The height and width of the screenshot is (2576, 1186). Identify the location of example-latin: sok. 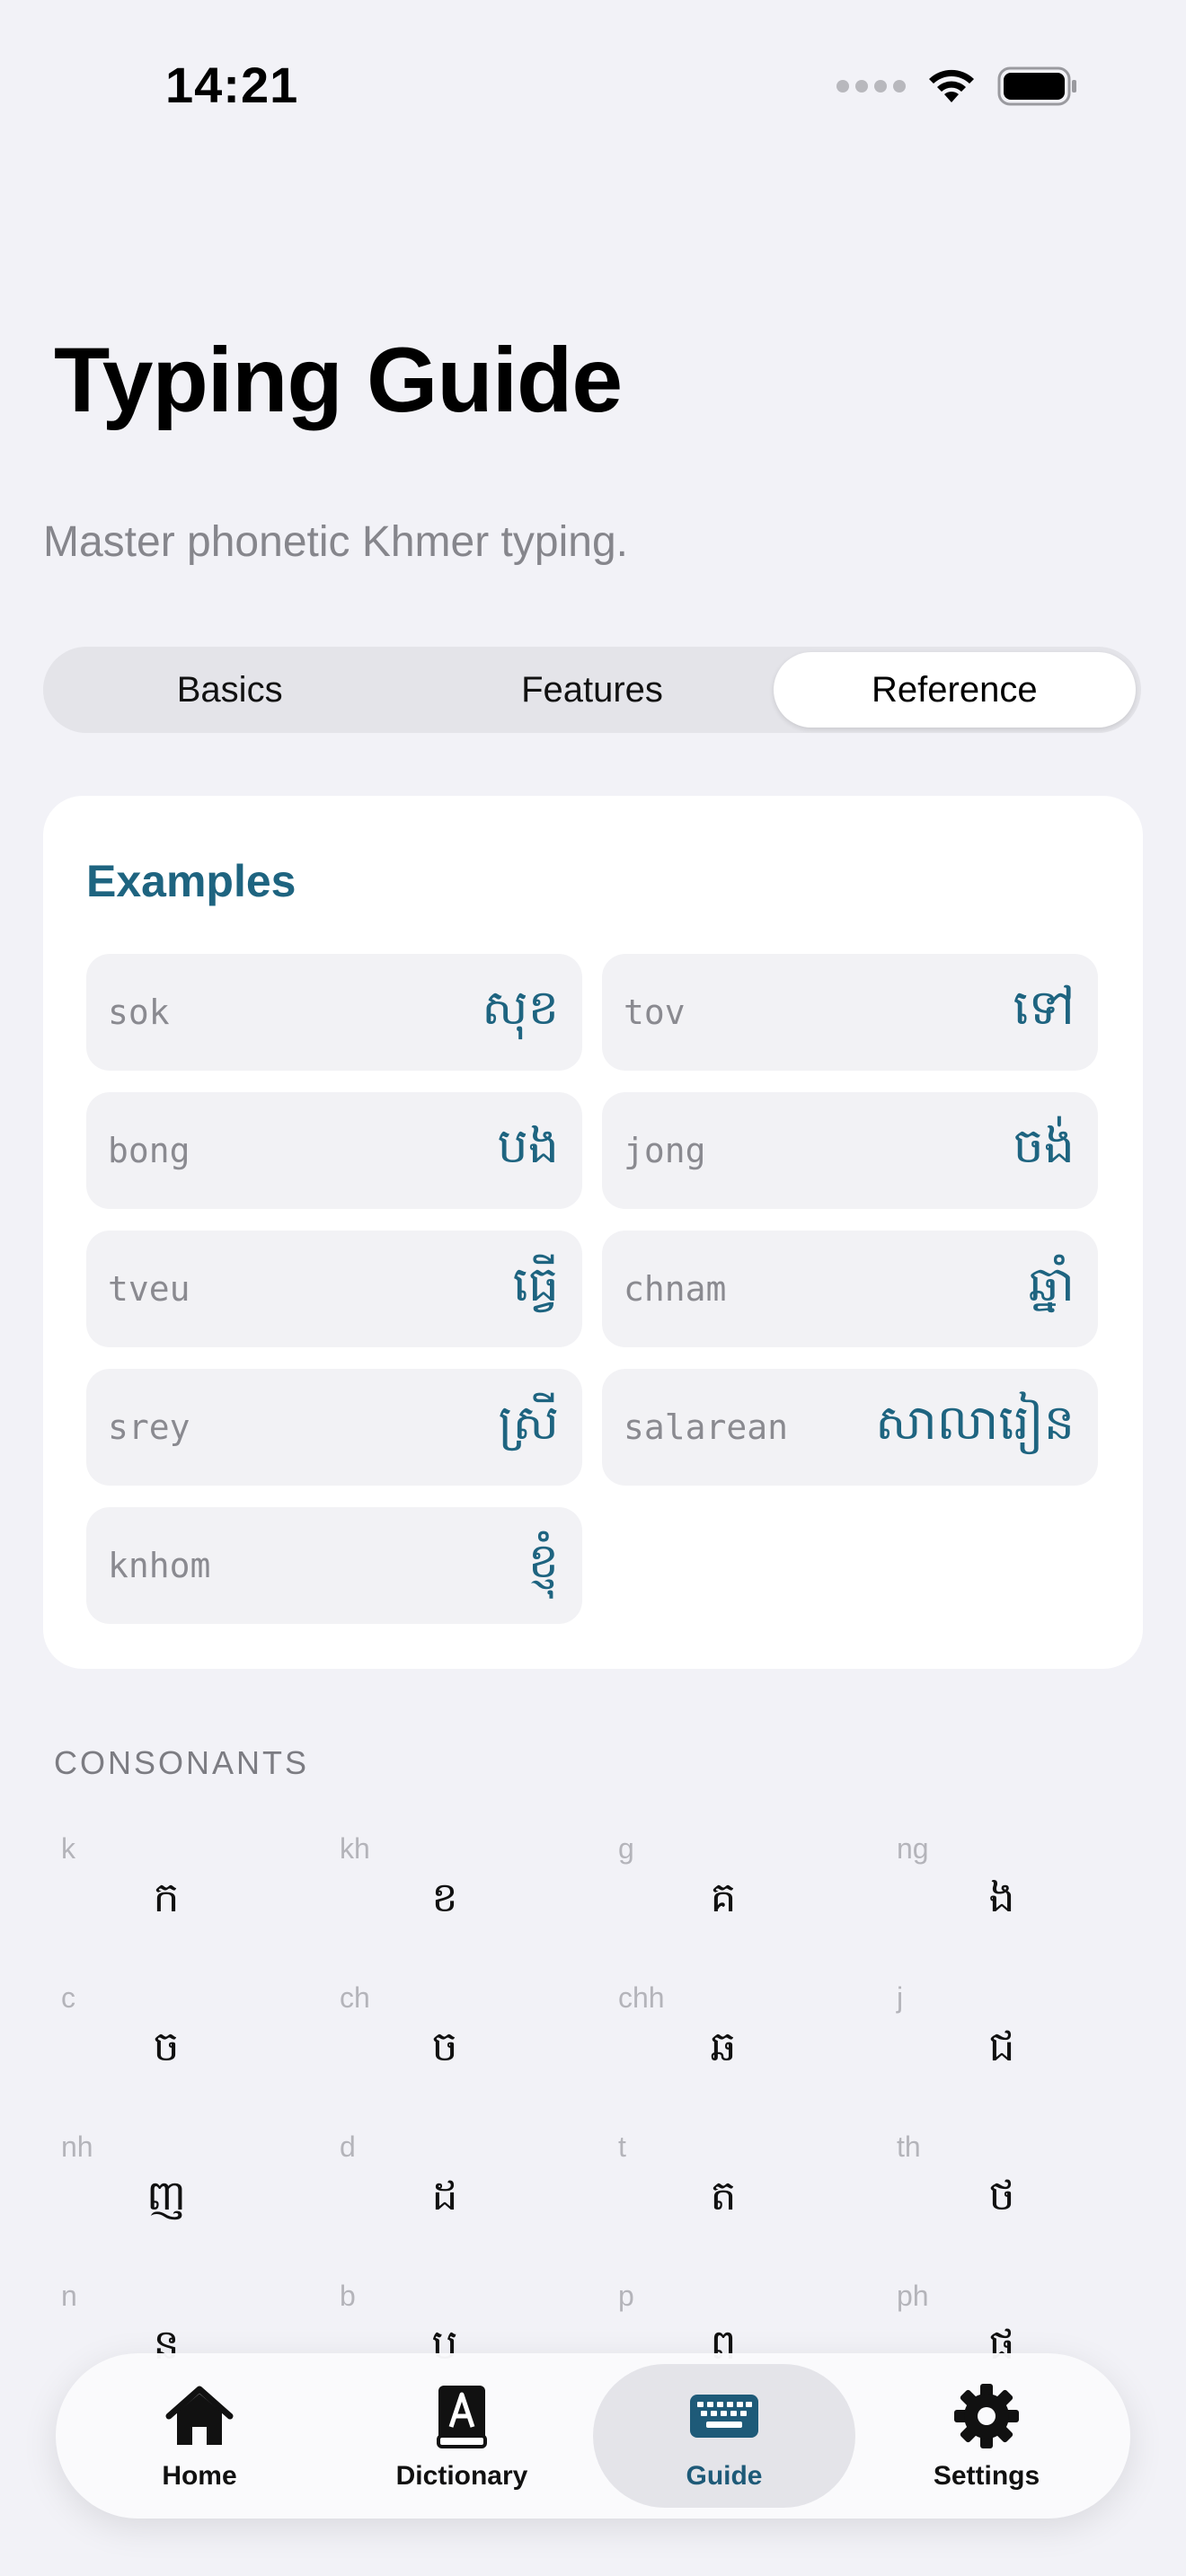
(139, 1012).